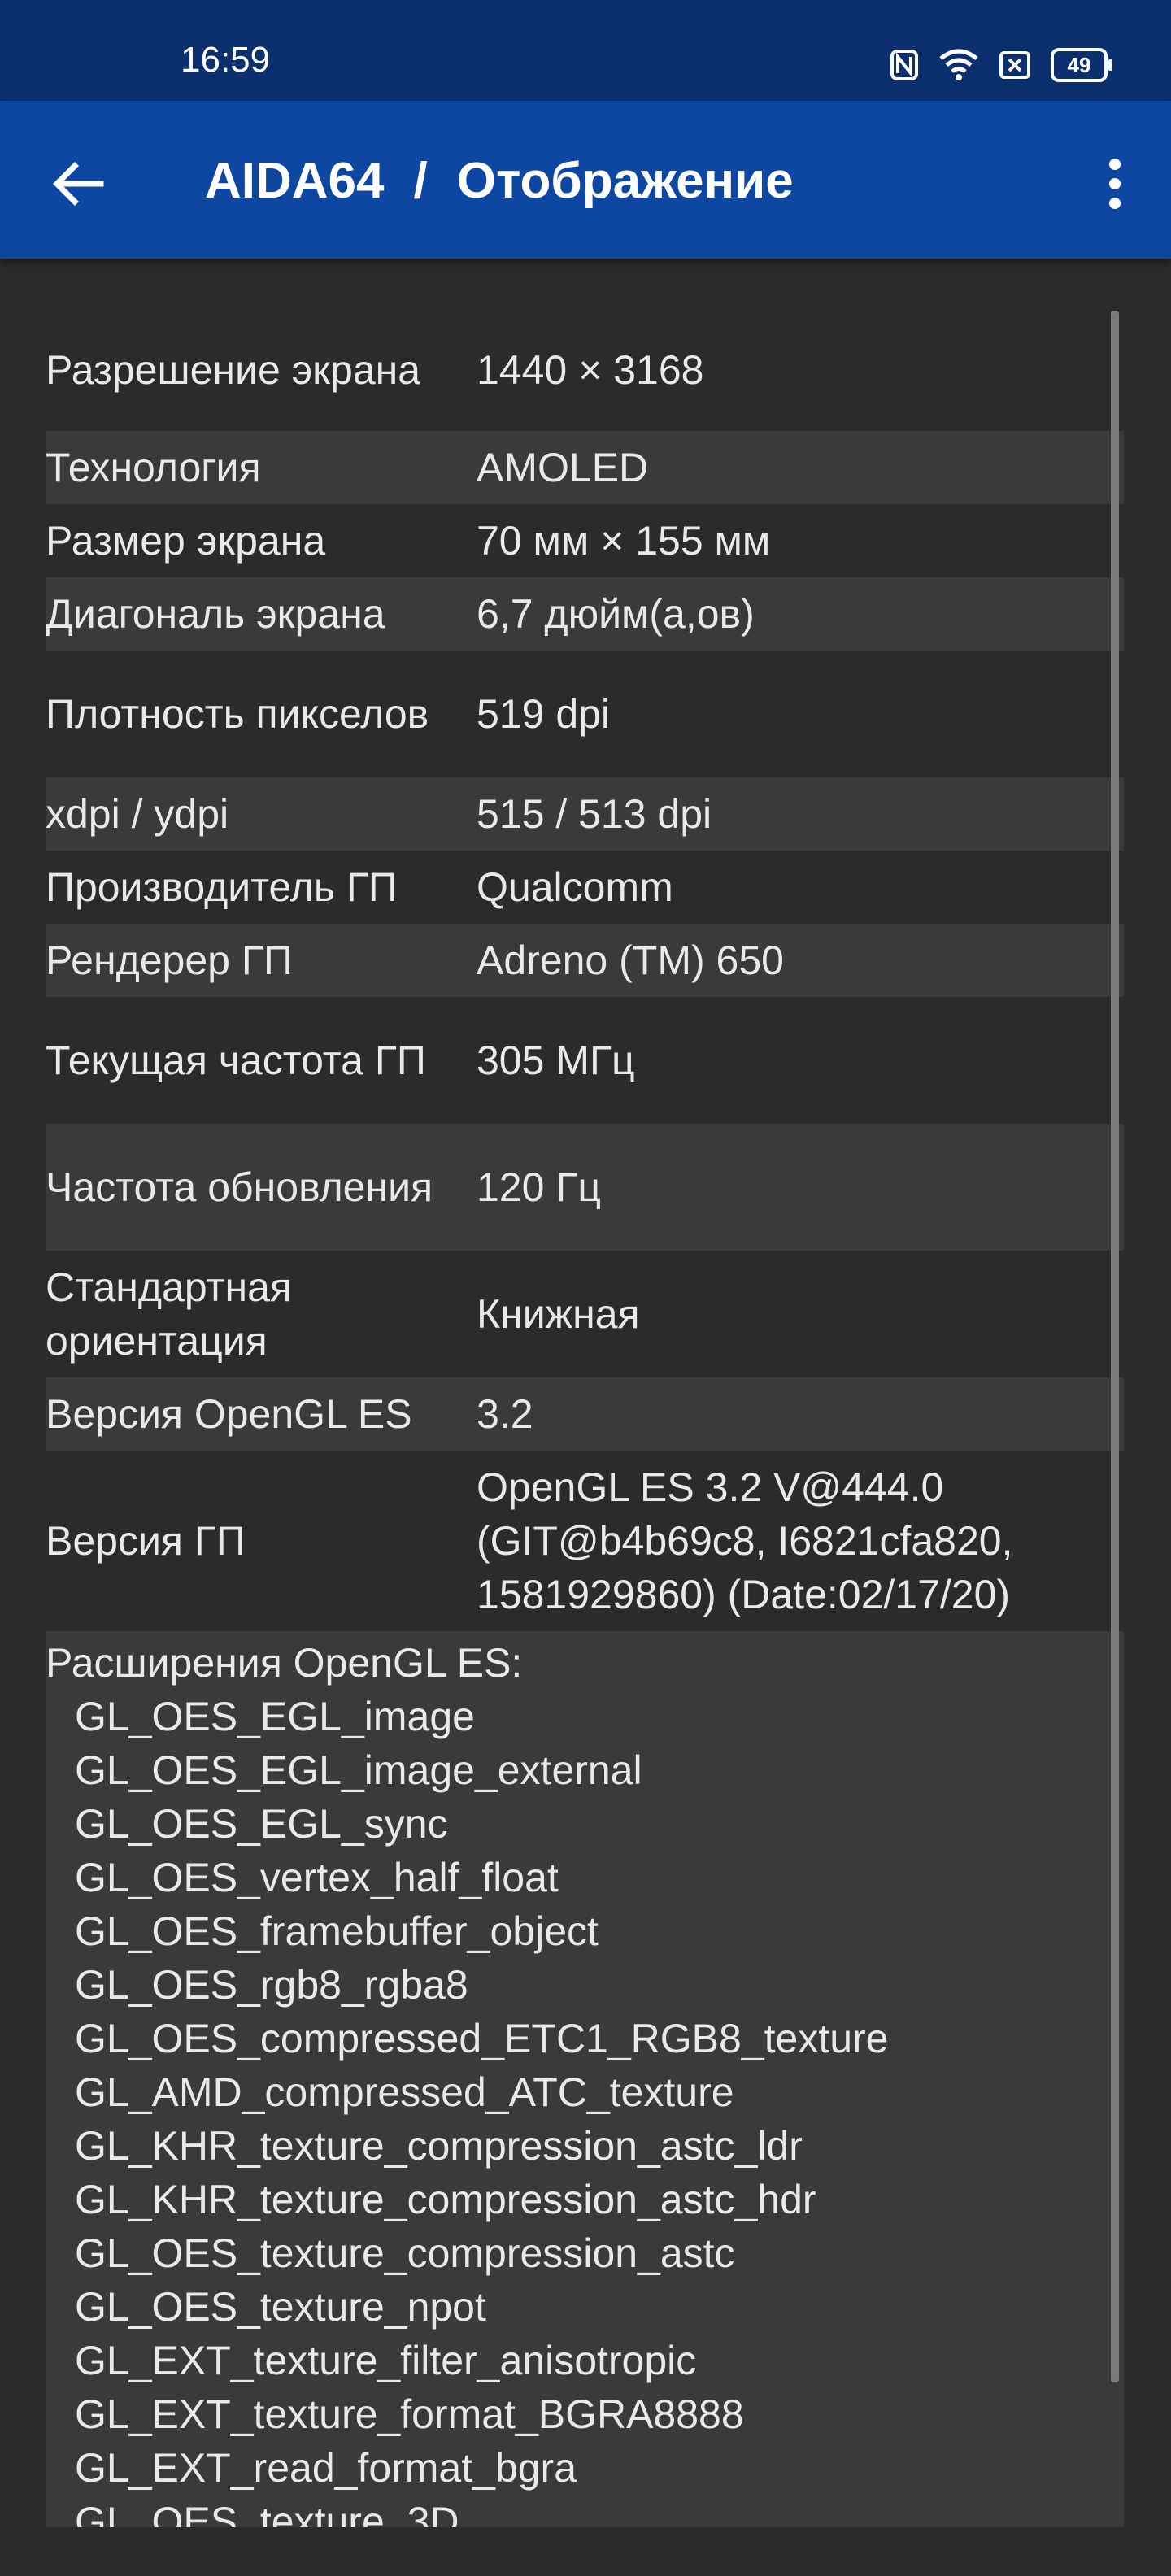  I want to click on app-bar: AIDA64 / Отображение, so click(585, 180).